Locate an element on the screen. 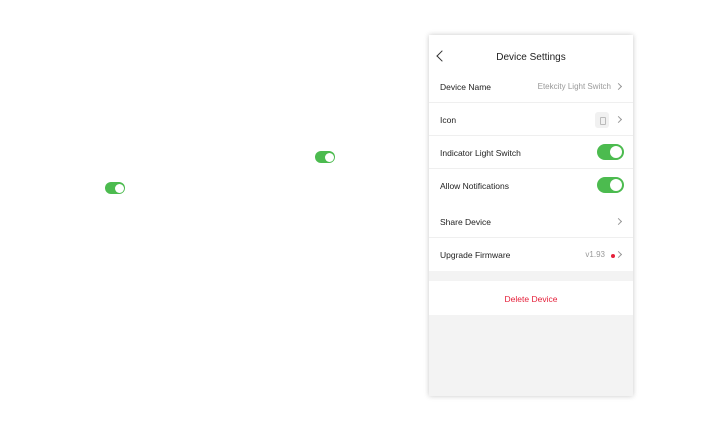  delete-group: Delete Device is located at coordinates (531, 298).